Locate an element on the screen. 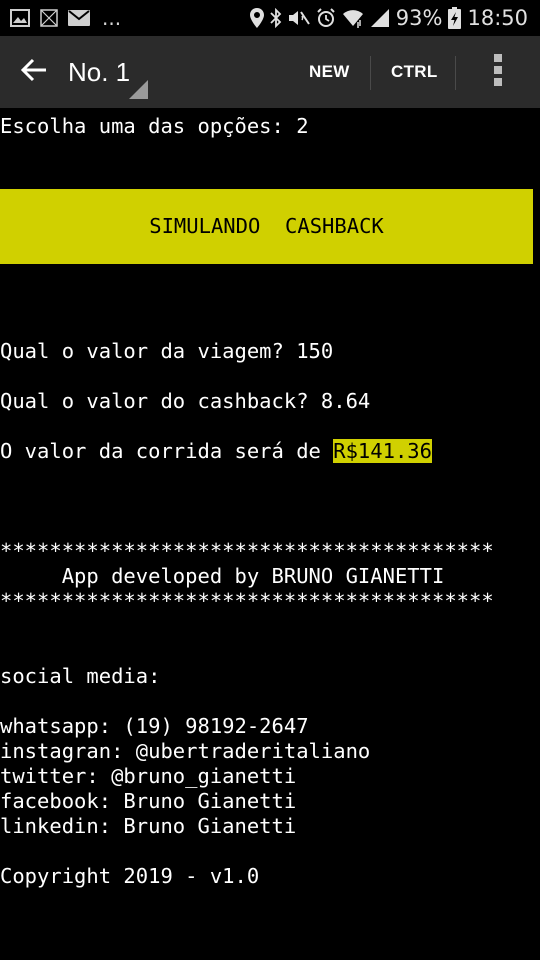 The height and width of the screenshot is (960, 540). overflow-menu-button is located at coordinates (498, 72).